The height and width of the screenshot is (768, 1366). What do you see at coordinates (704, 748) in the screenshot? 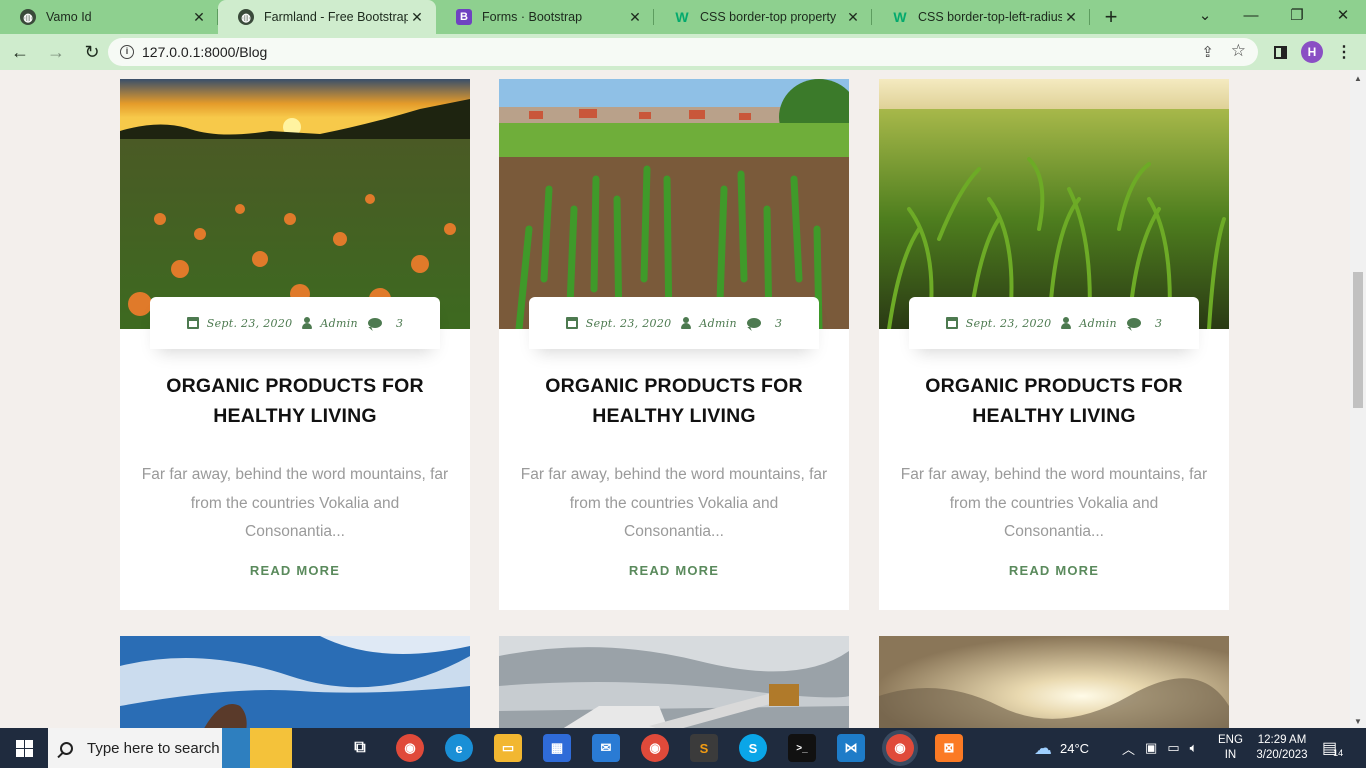
I see `sublime-text-icon: S` at bounding box center [704, 748].